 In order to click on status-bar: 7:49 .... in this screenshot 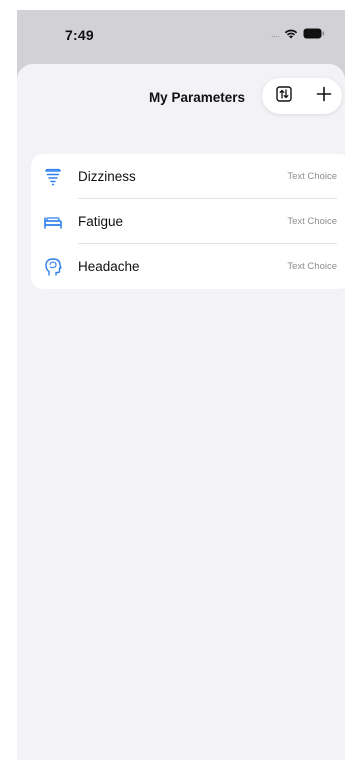, I will do `click(181, 36)`.